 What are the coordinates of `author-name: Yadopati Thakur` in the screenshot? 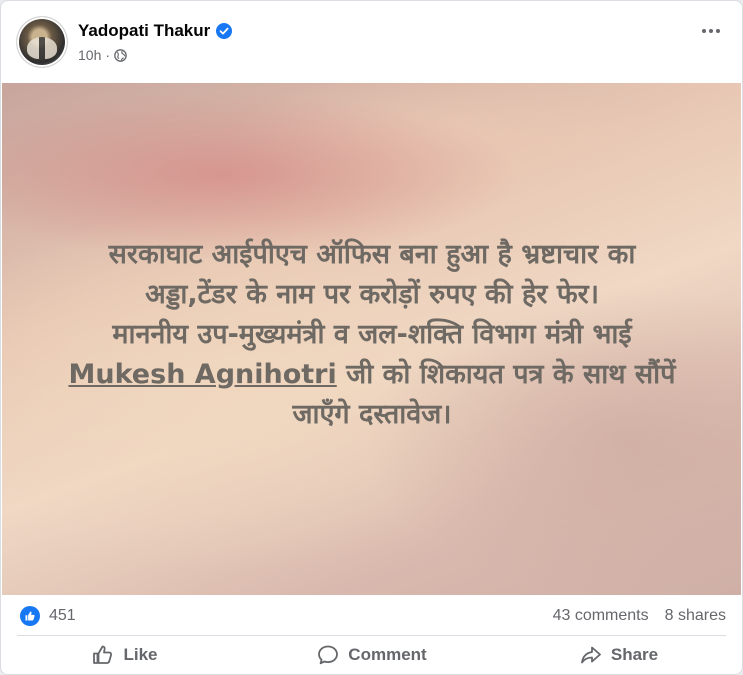 It's located at (144, 31).